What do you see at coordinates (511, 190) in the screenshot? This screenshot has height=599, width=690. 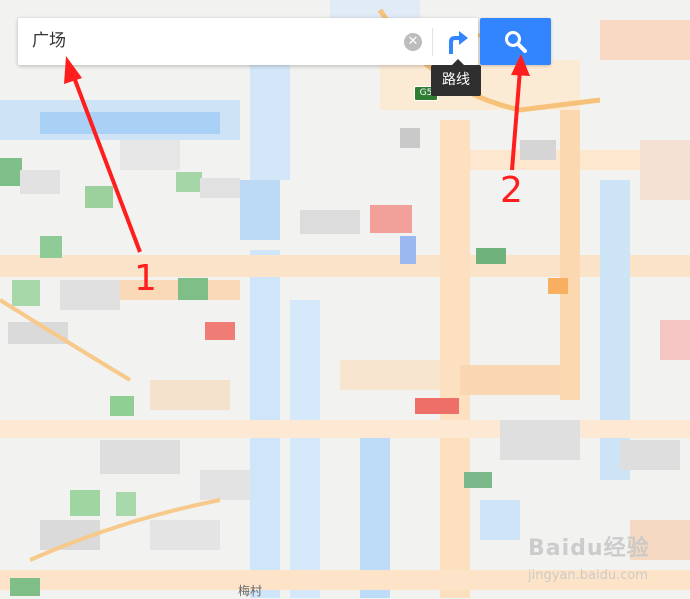 I see `annotation-label-2: 2` at bounding box center [511, 190].